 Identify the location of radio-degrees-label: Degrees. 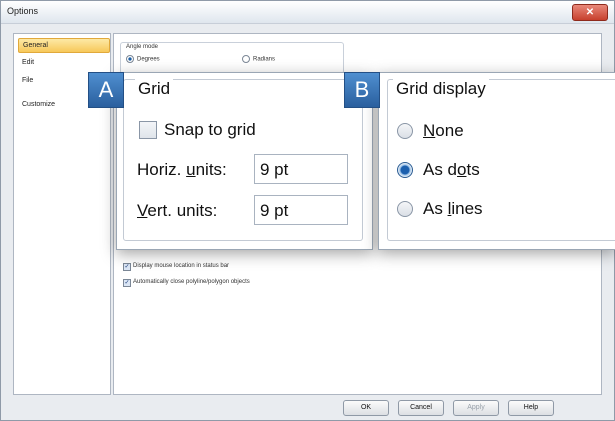
(148, 59).